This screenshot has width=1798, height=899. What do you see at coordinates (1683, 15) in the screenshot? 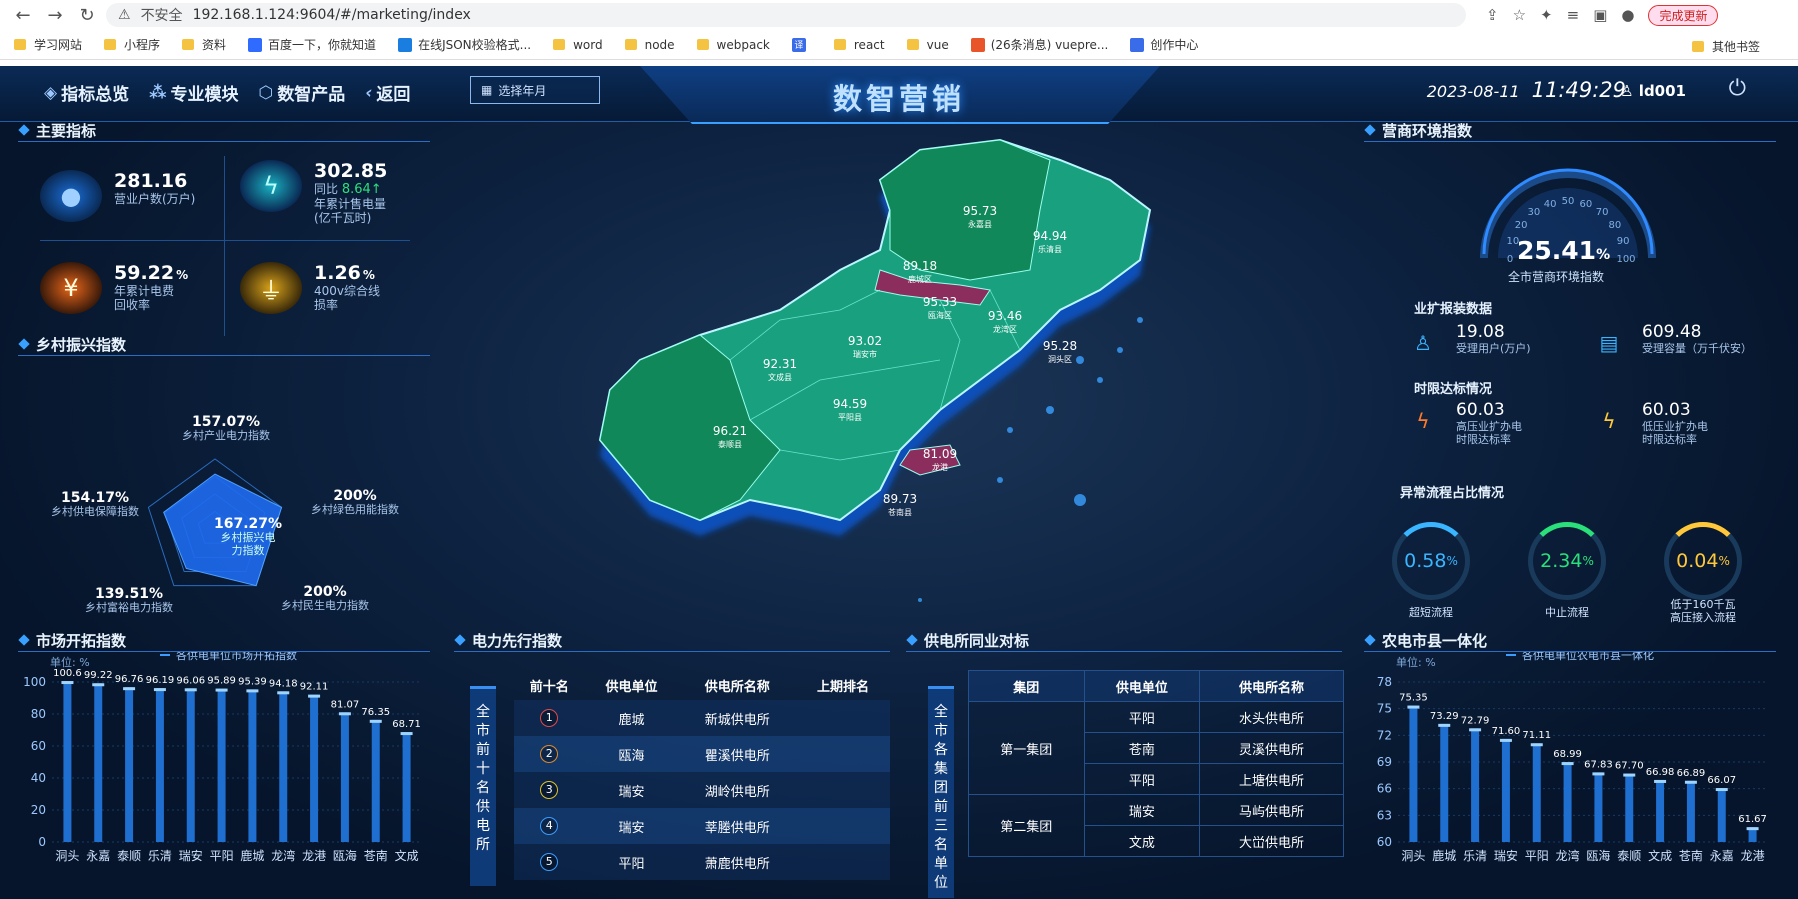
I see `update-button: 完成更新` at bounding box center [1683, 15].